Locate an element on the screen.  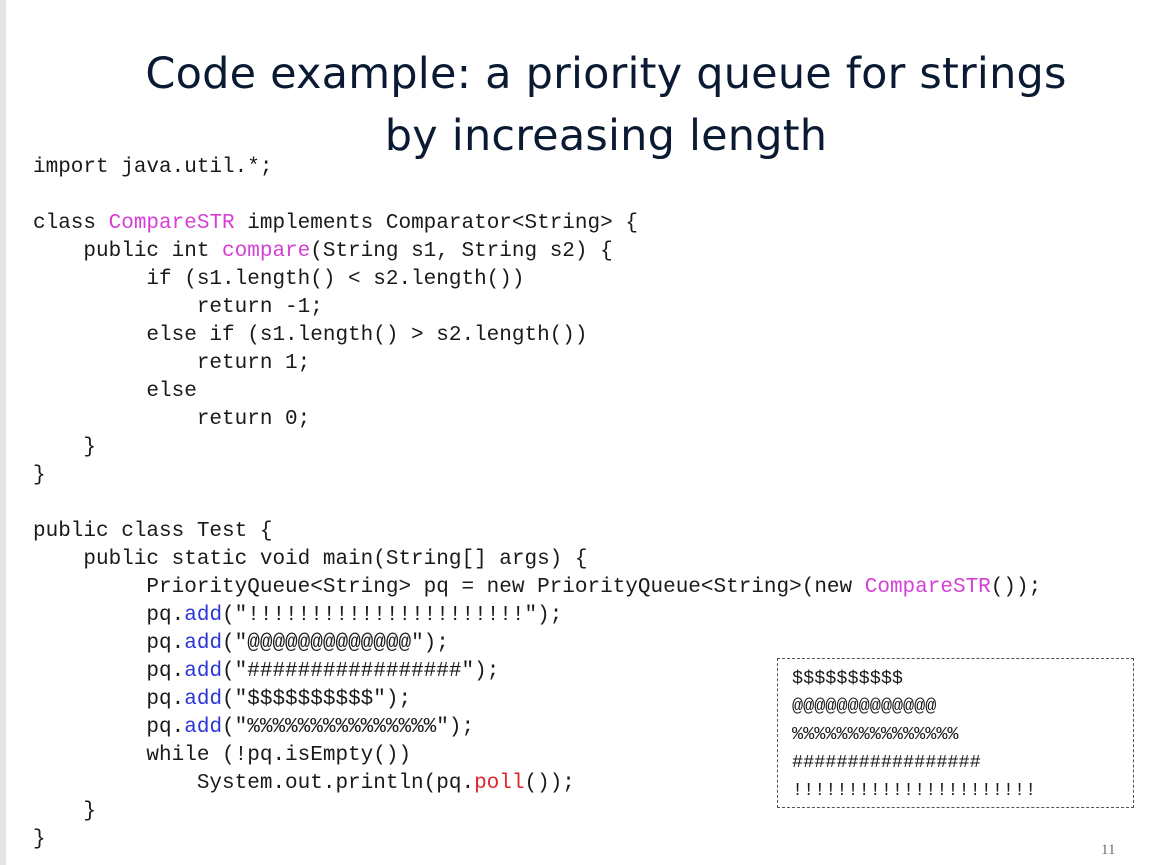
code-token: ("%%%%%%%%%%%%%%%"); is located at coordinates (348, 727).